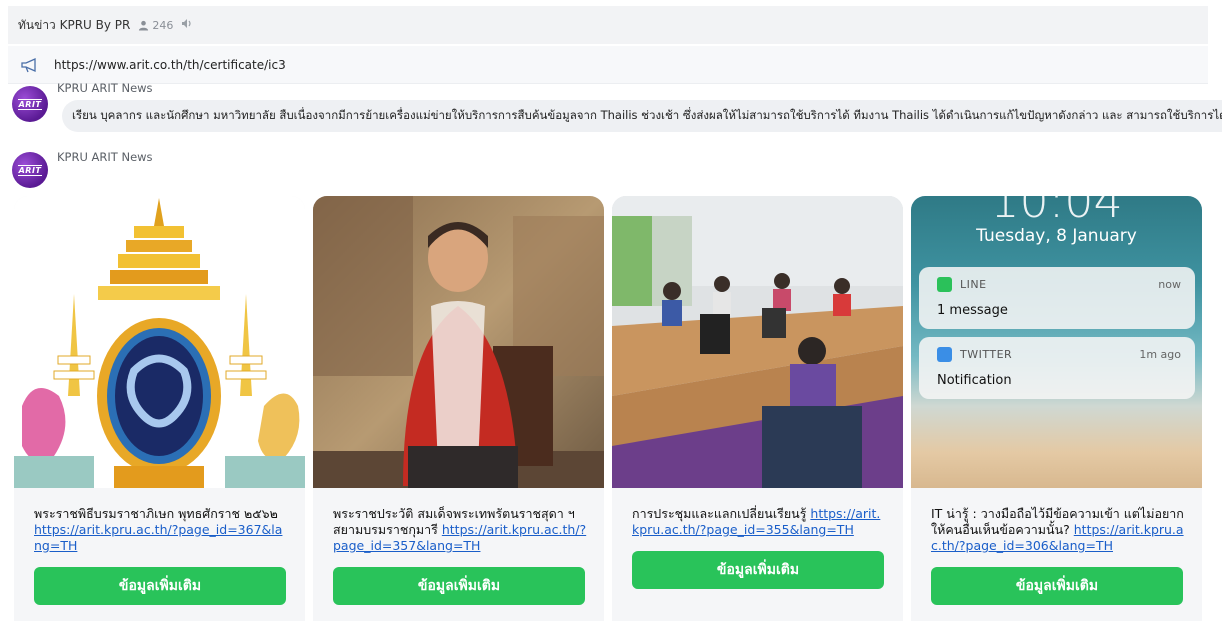 Image resolution: width=1222 pixels, height=621 pixels. I want to click on notification-message: 1 message, so click(972, 310).